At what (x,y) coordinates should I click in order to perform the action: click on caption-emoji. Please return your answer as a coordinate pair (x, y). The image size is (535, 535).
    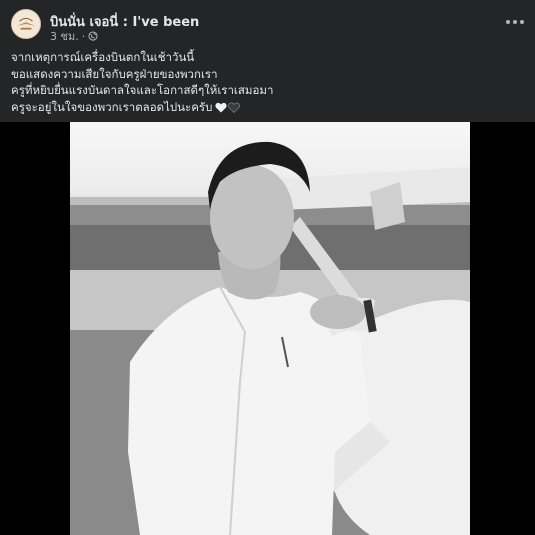
    Looking at the image, I should click on (228, 107).